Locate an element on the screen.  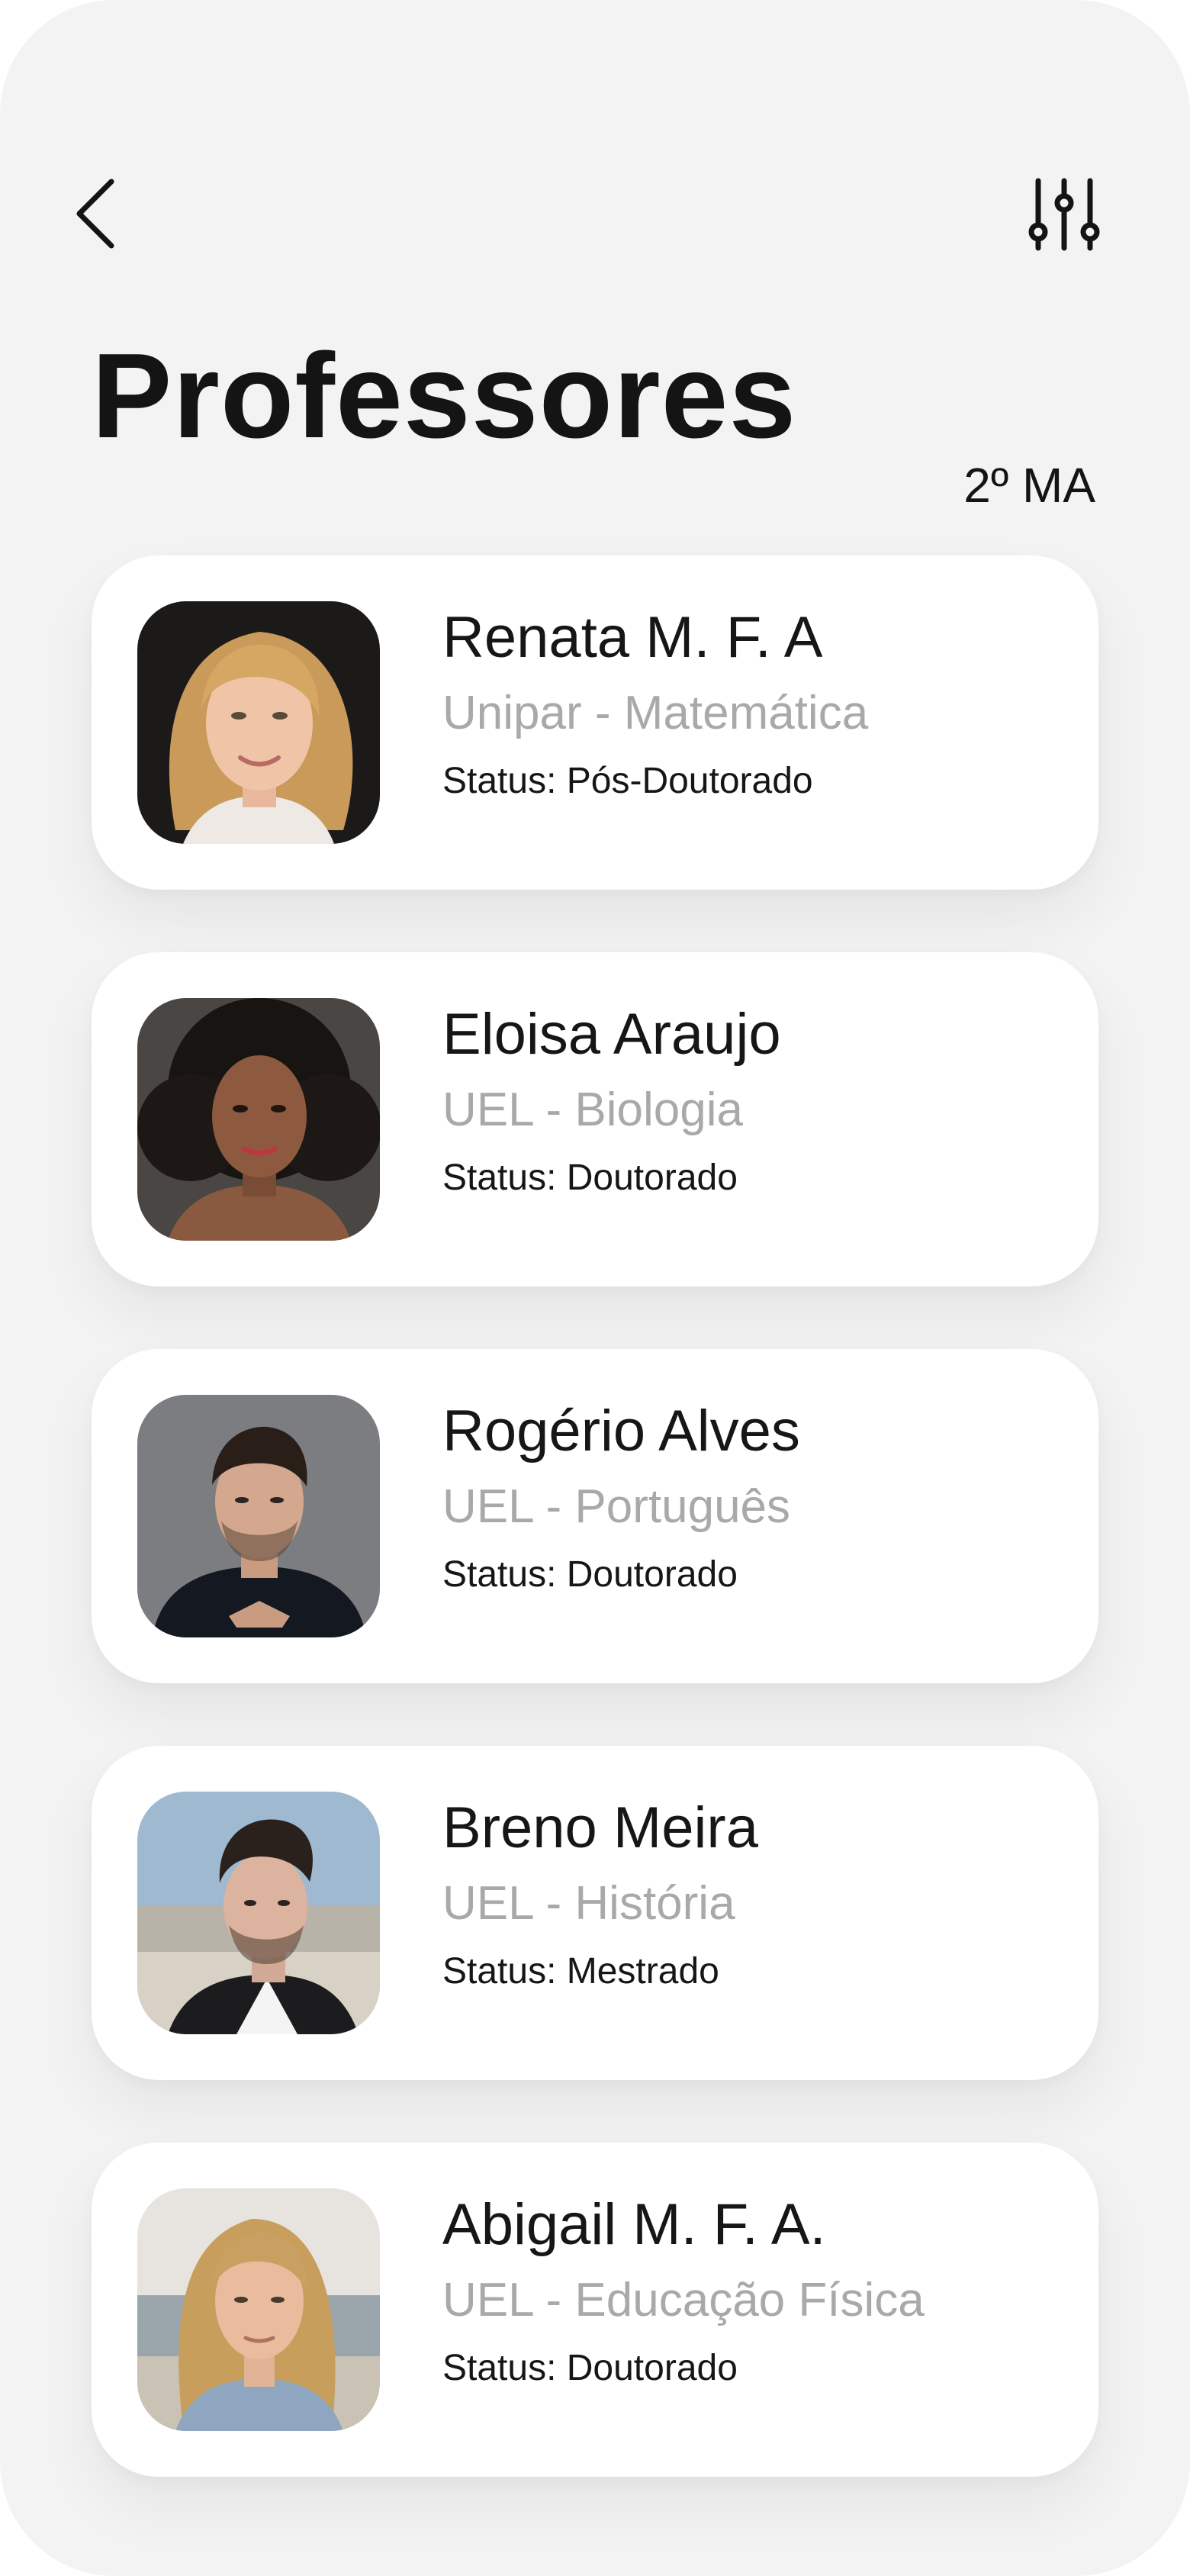
filter-button is located at coordinates (1064, 214).